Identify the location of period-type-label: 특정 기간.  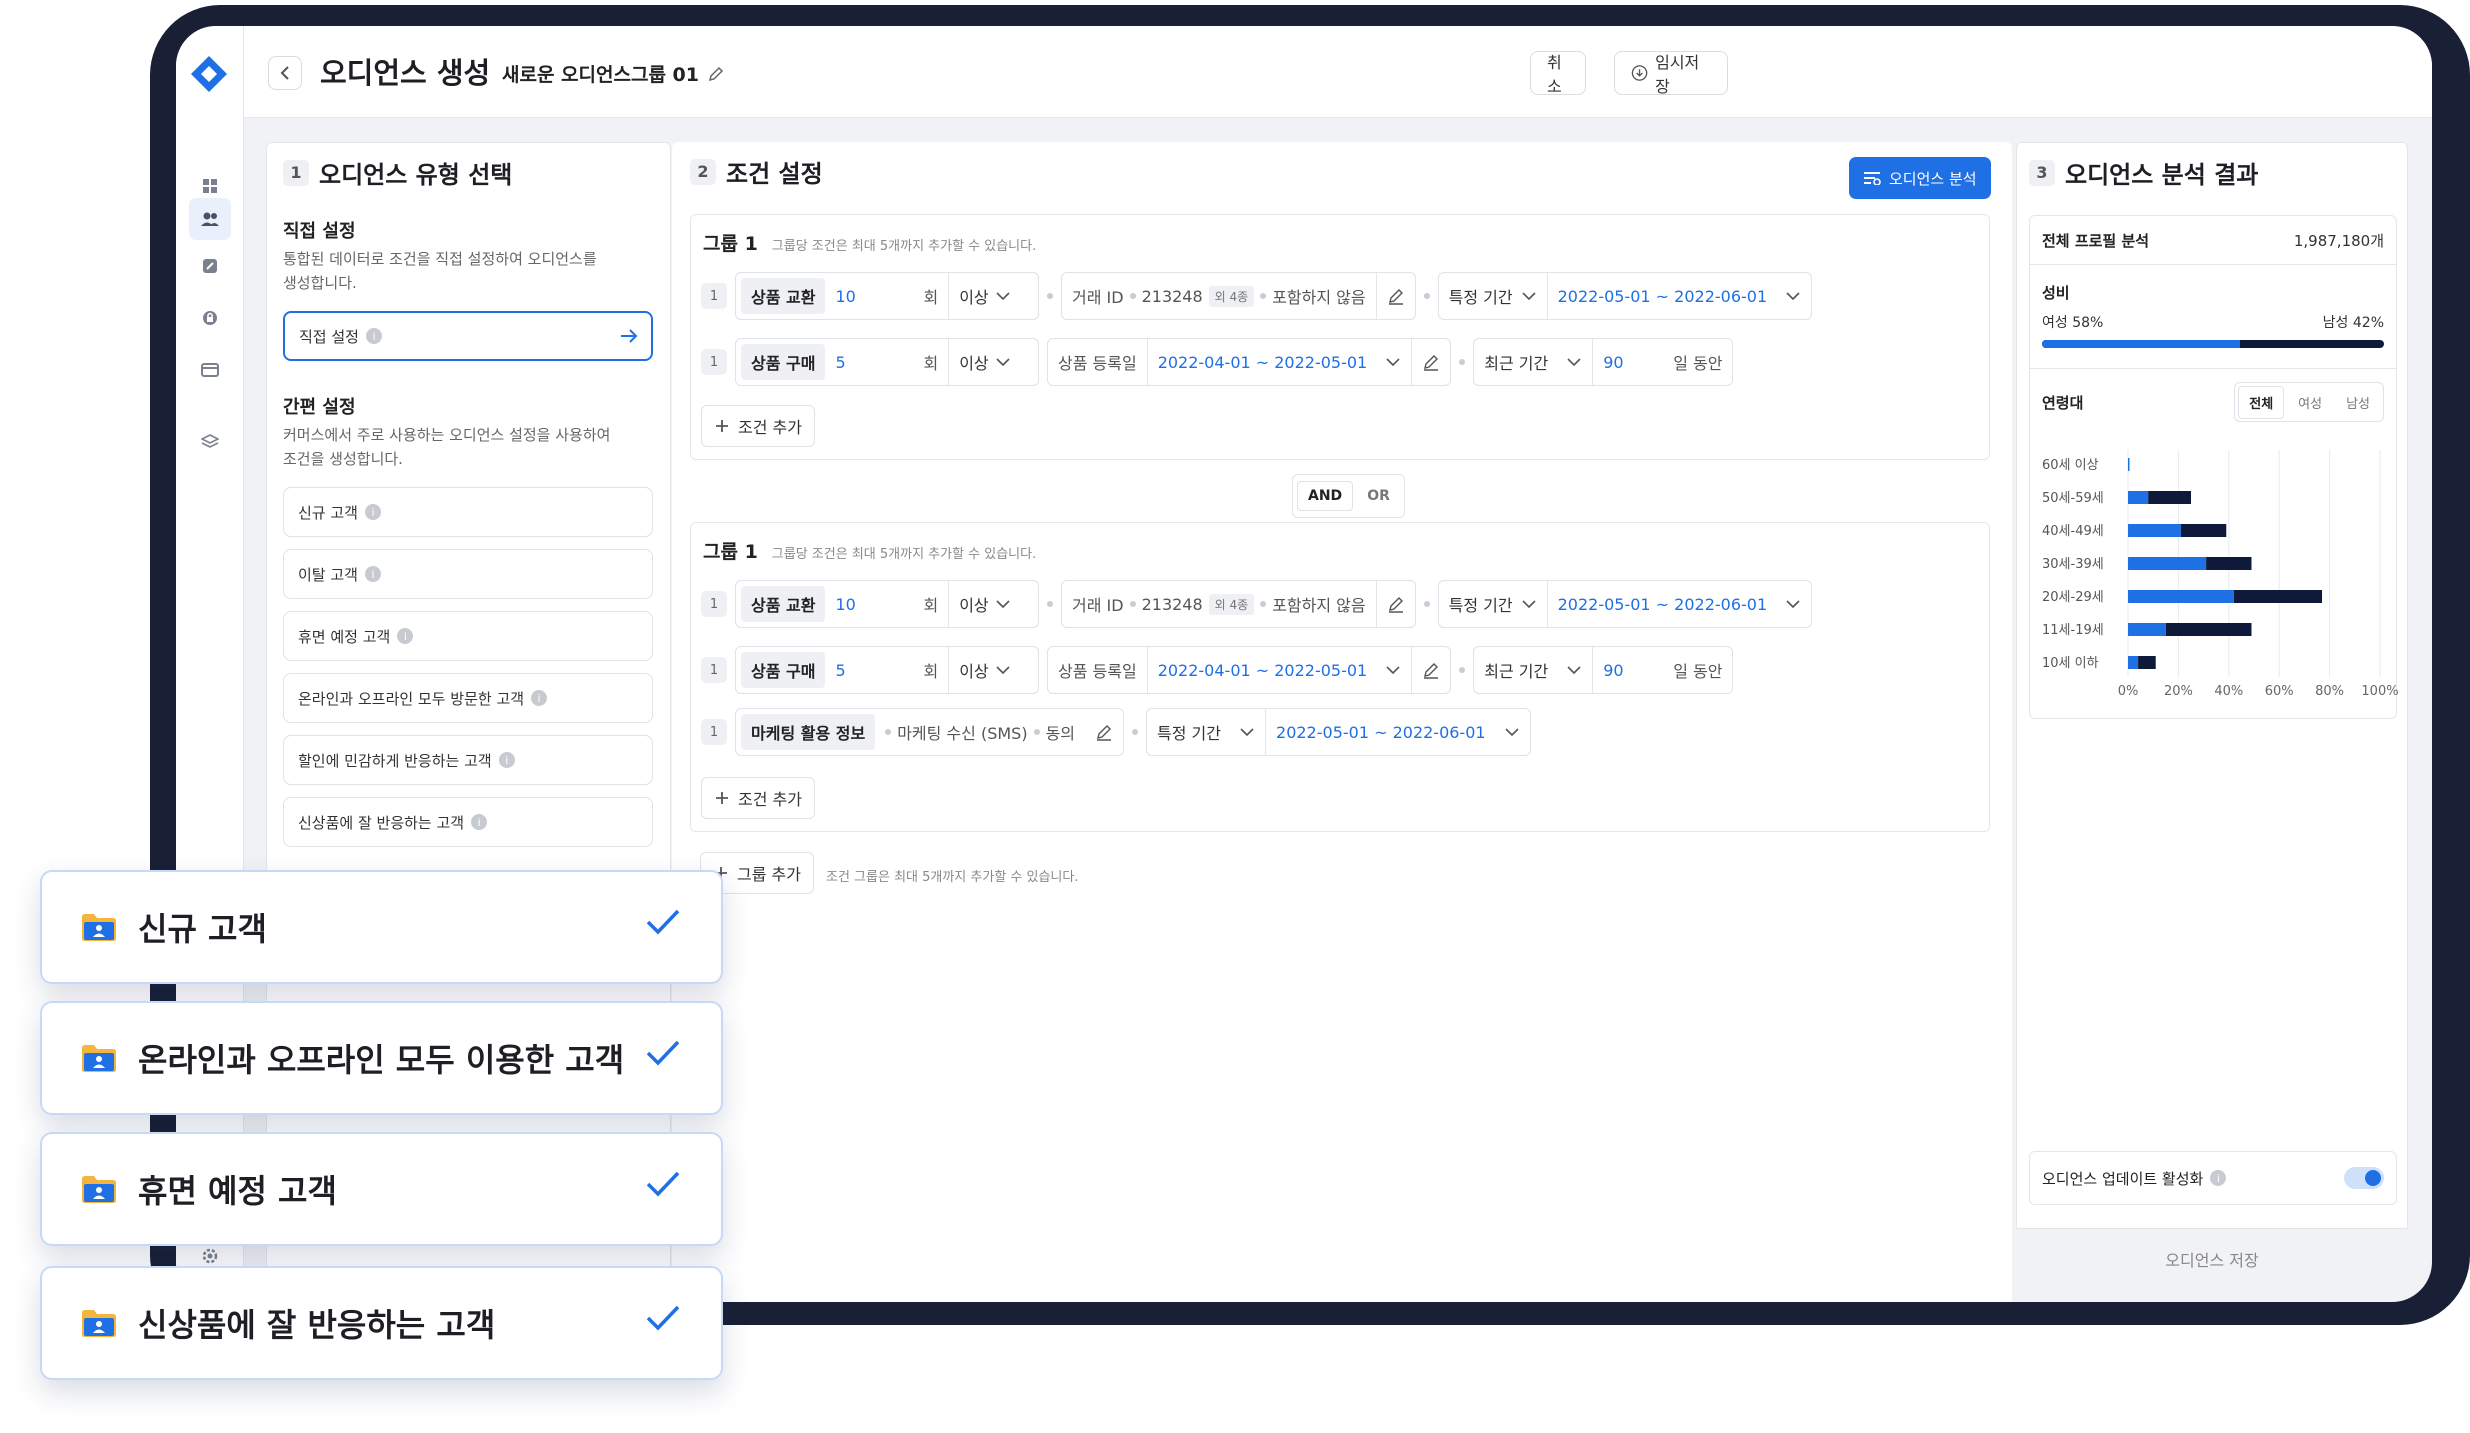
(1189, 733).